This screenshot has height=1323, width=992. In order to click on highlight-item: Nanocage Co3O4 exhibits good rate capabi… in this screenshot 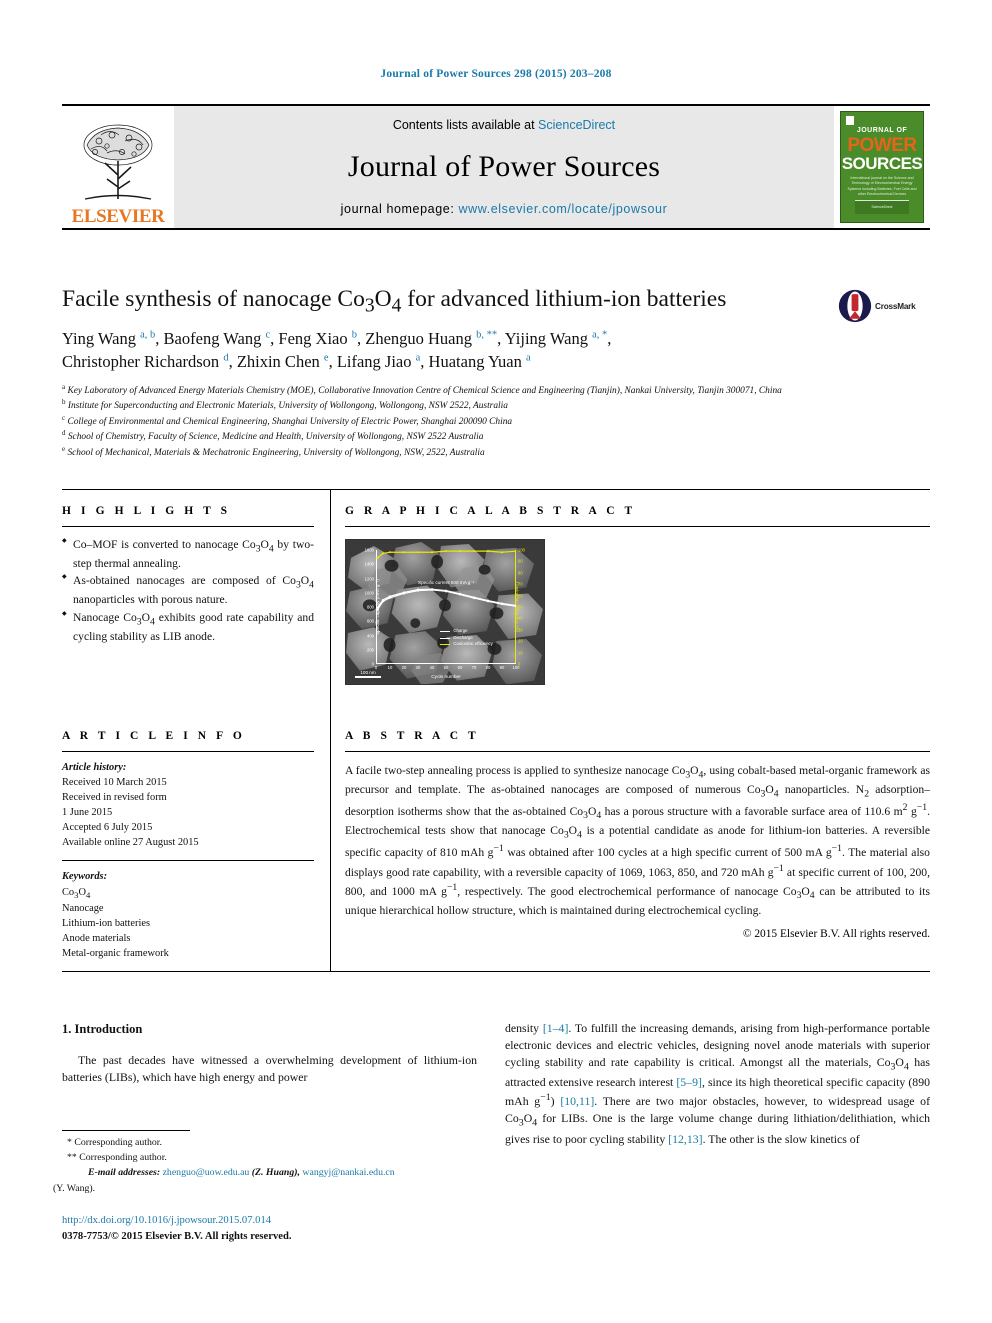, I will do `click(188, 627)`.